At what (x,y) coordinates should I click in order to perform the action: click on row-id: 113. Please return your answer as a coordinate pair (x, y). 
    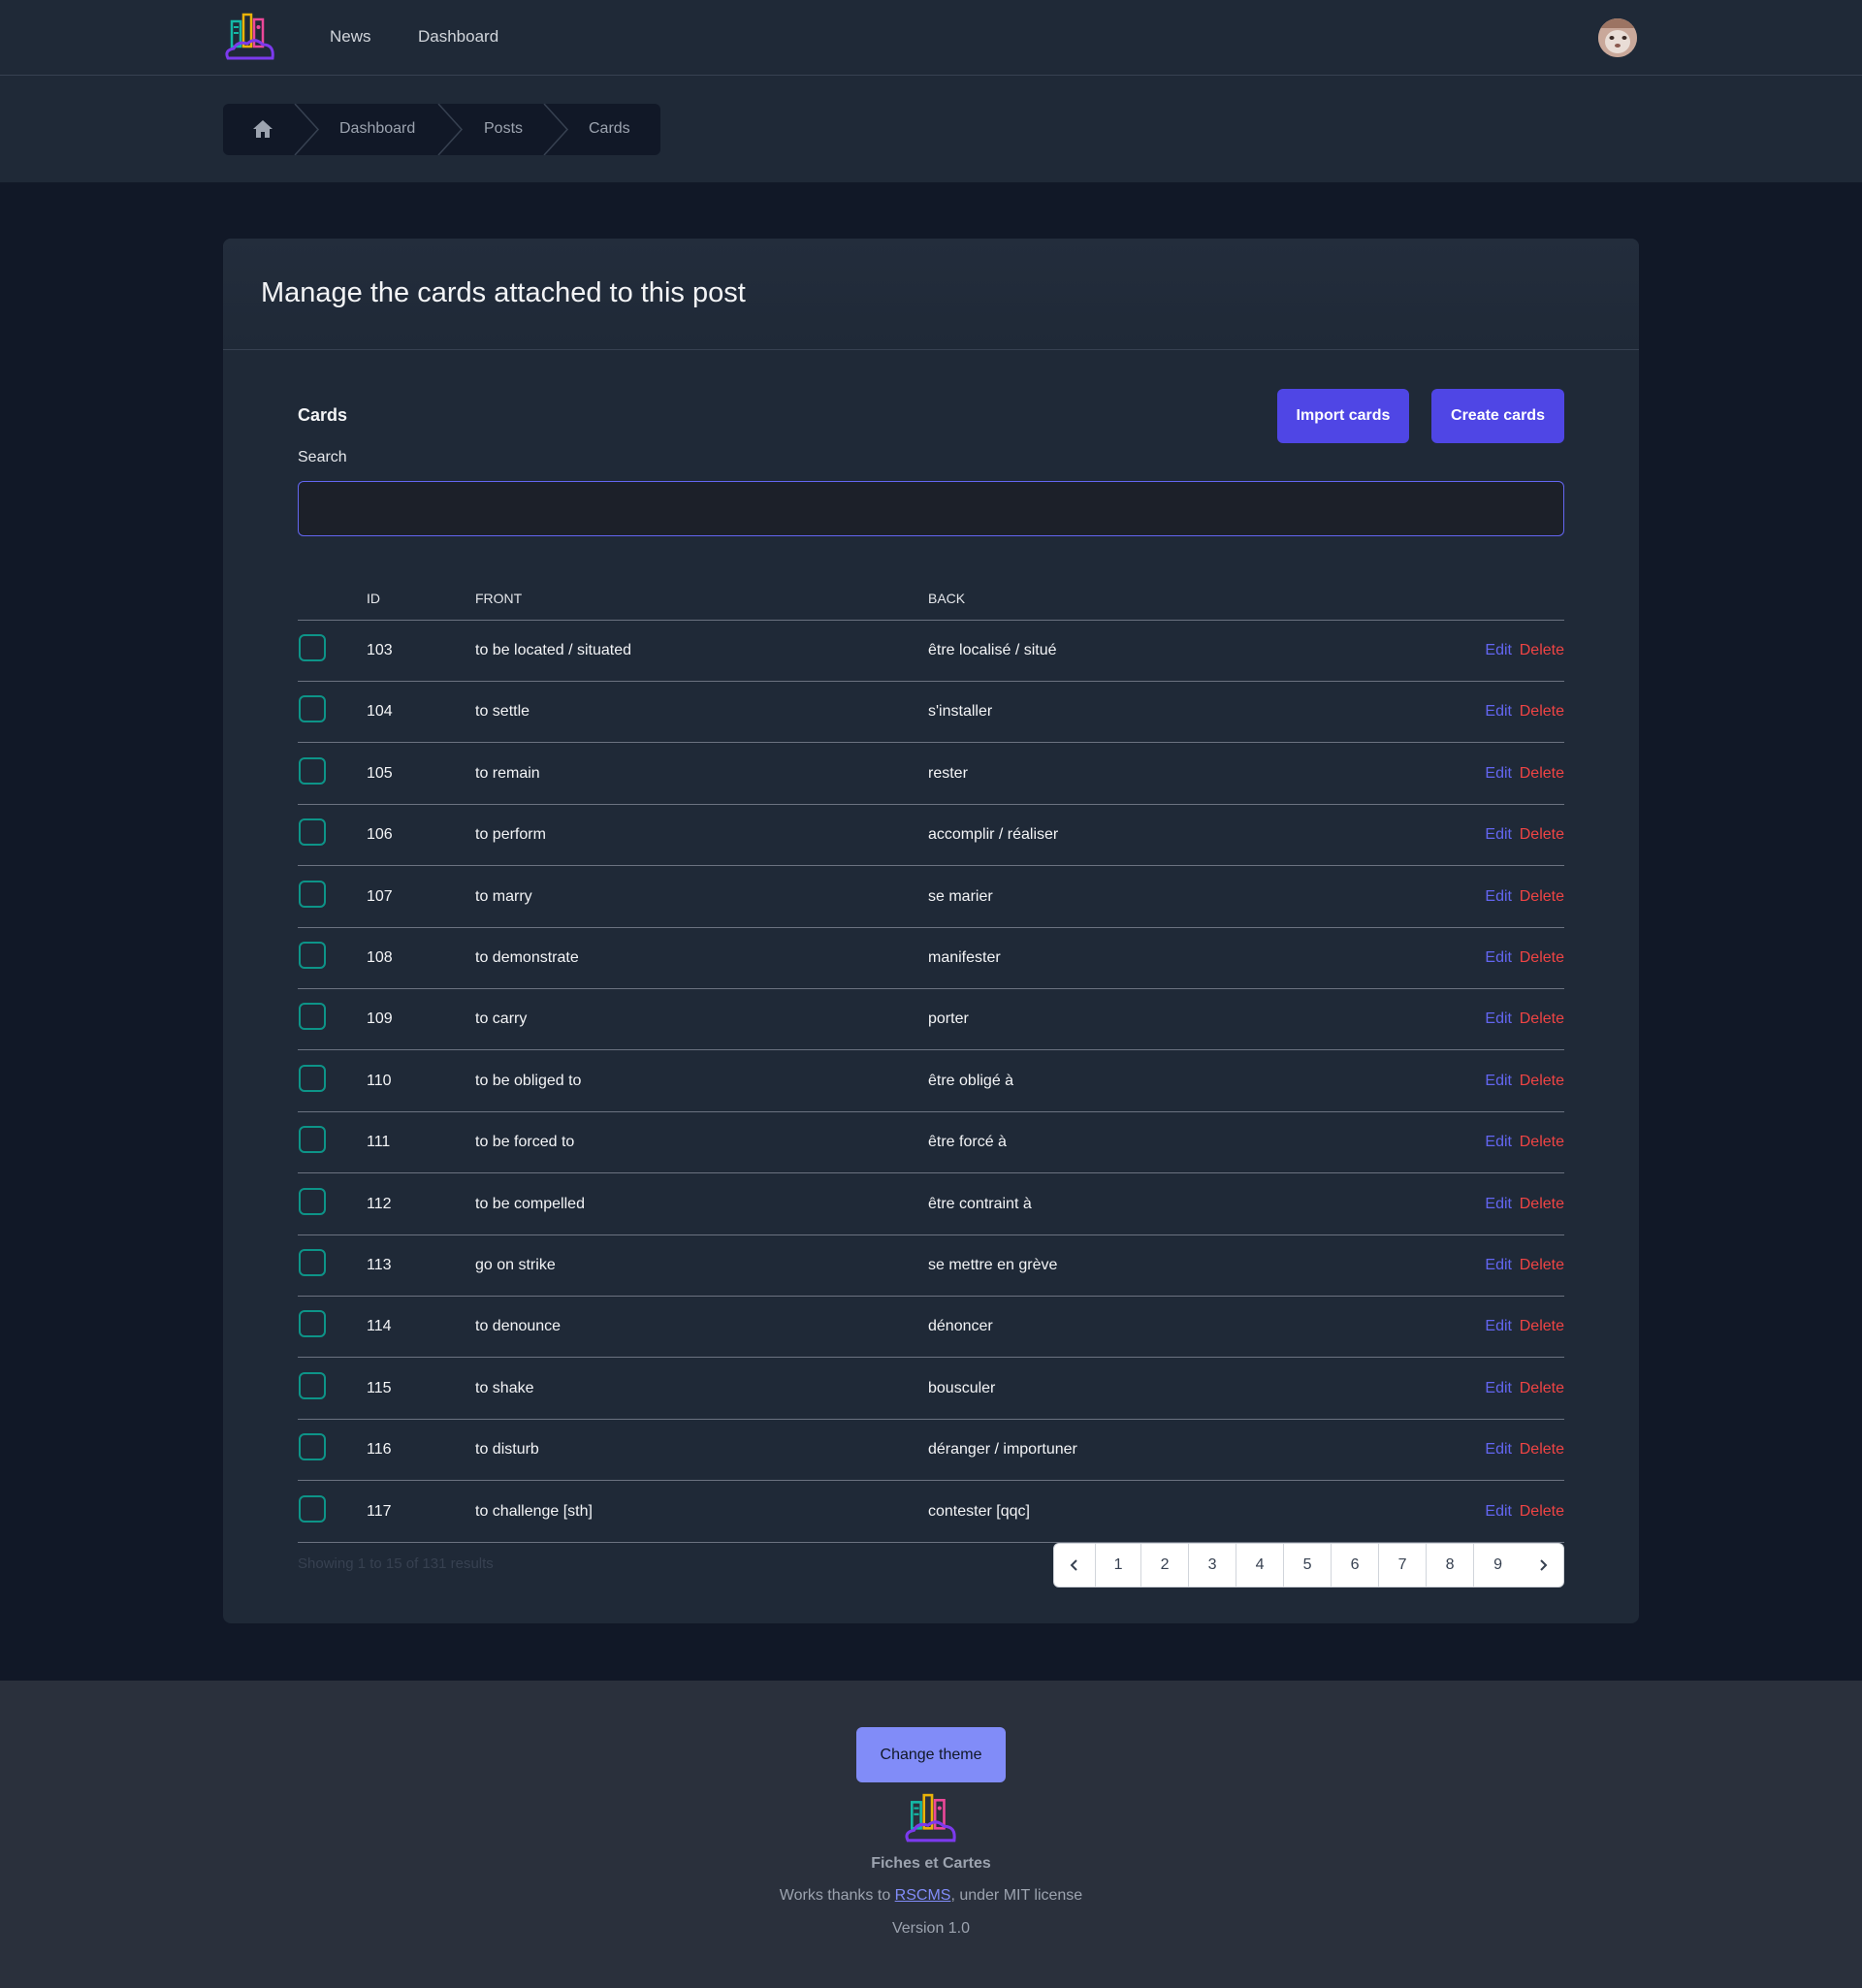
    Looking at the image, I should click on (380, 1265).